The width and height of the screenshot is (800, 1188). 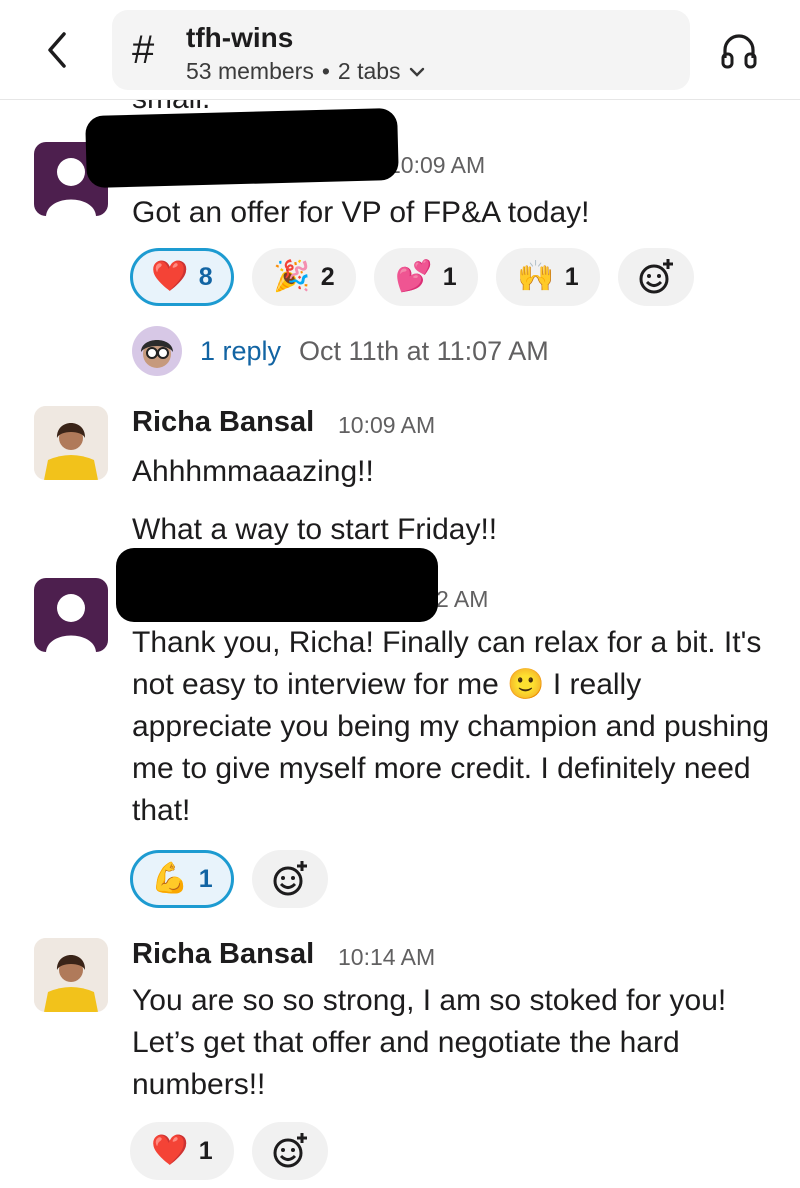 What do you see at coordinates (361, 212) in the screenshot?
I see `message-text: Got an offer for VP of FP&A today!` at bounding box center [361, 212].